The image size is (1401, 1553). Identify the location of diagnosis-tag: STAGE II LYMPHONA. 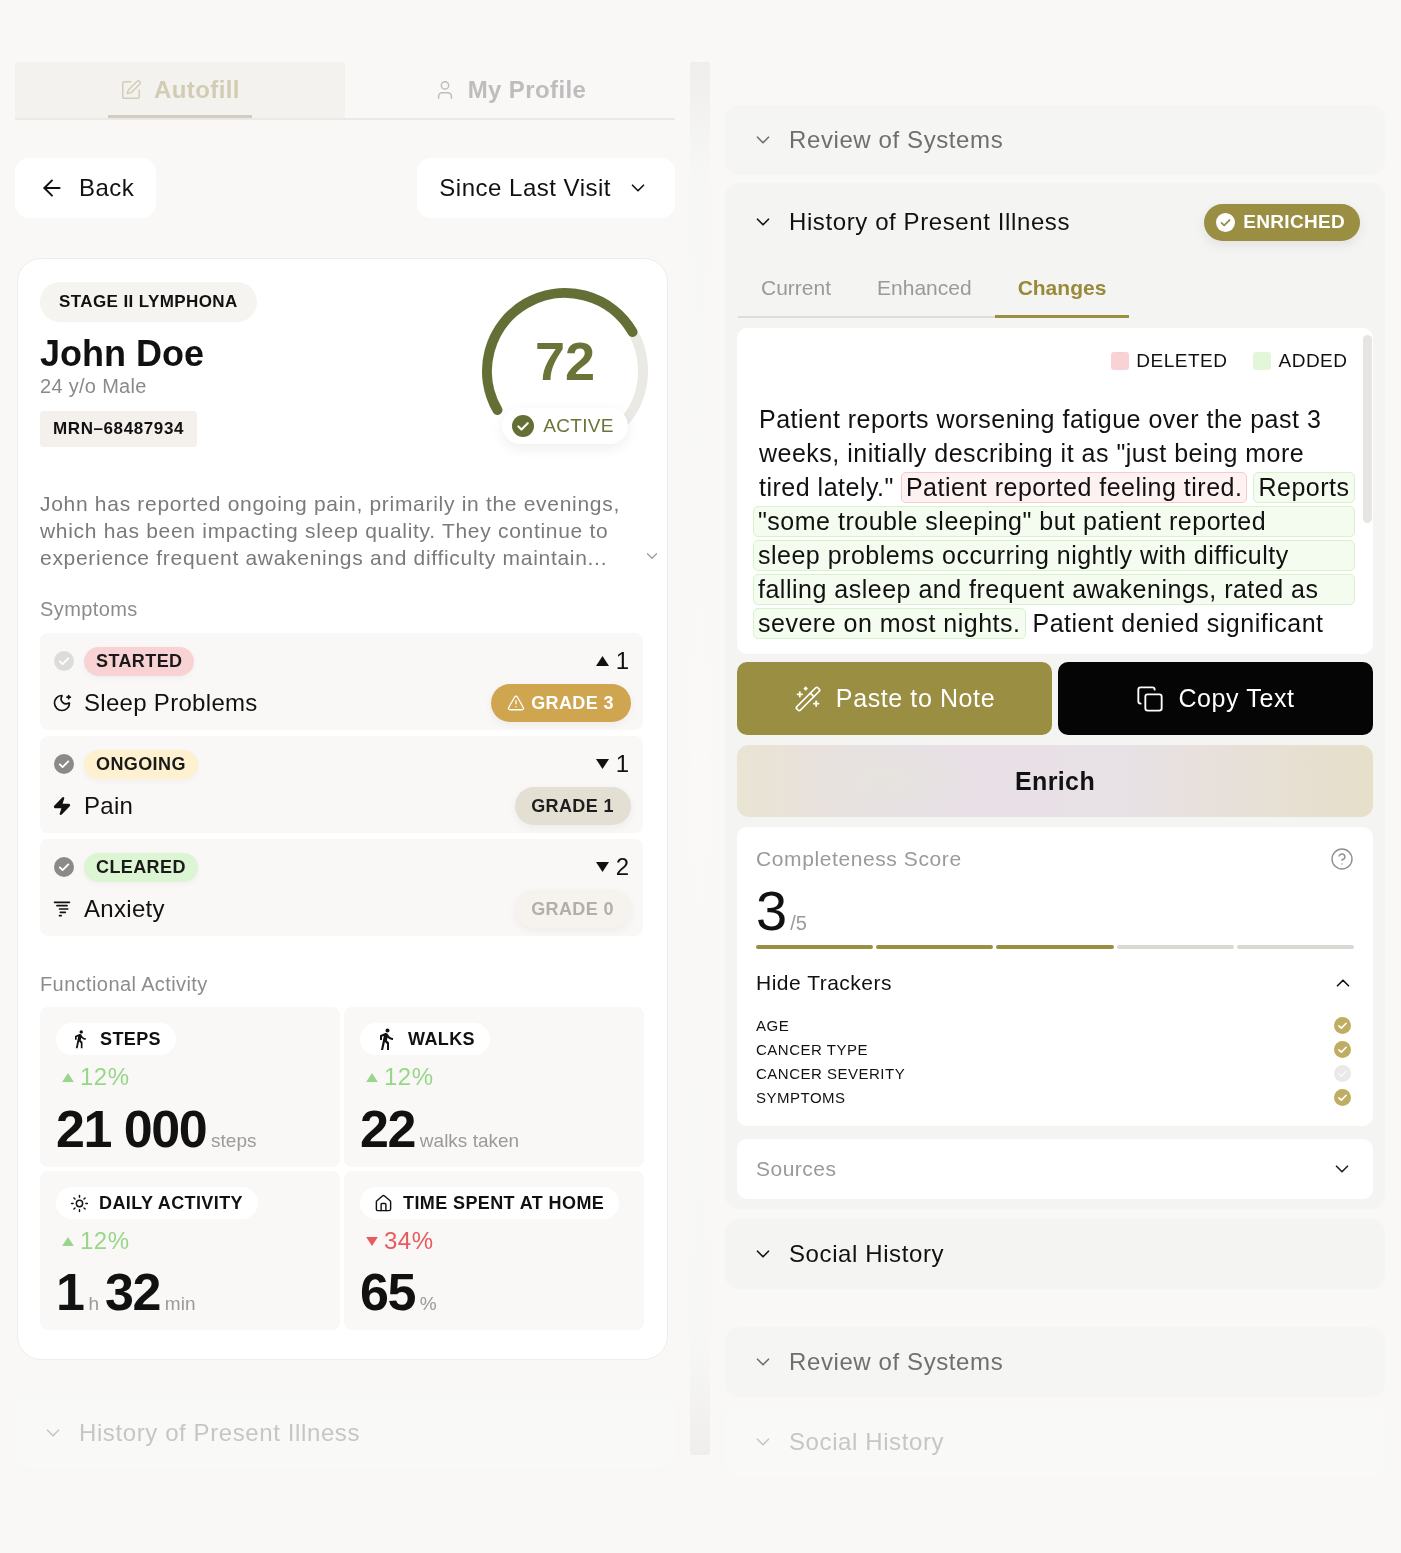
(148, 302).